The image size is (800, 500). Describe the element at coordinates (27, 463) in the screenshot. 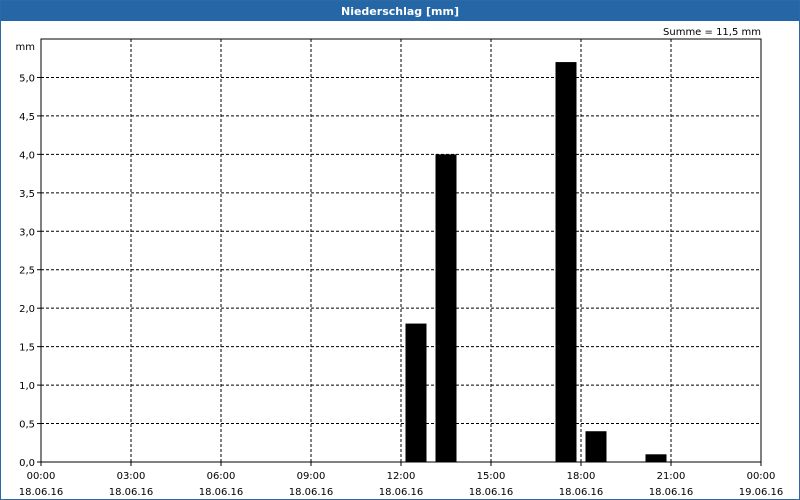

I see `y-tick-label: 0,0` at that location.